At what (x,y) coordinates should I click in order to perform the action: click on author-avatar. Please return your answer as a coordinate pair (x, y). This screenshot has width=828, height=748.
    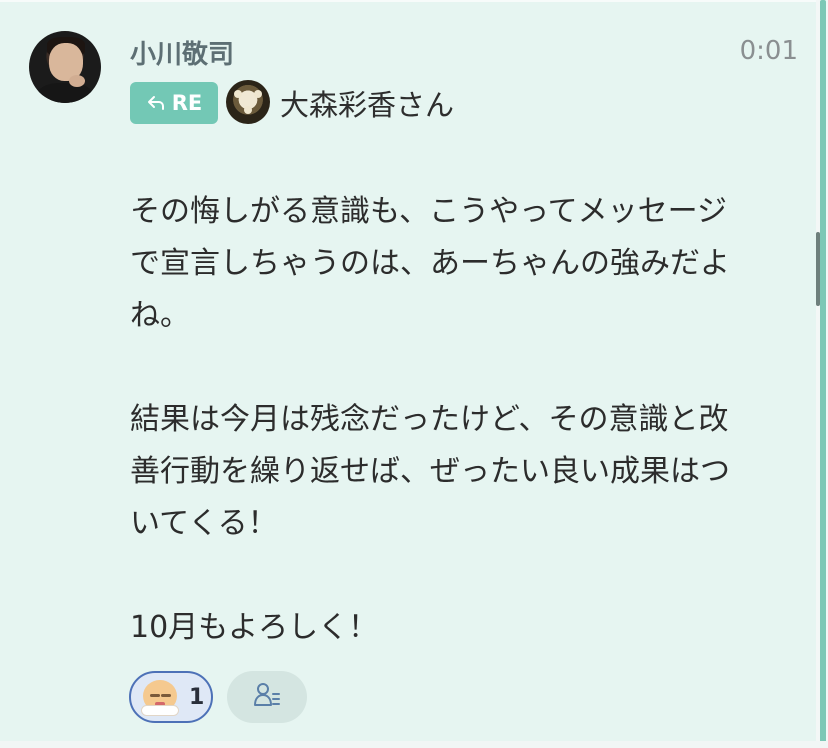
    Looking at the image, I should click on (65, 67).